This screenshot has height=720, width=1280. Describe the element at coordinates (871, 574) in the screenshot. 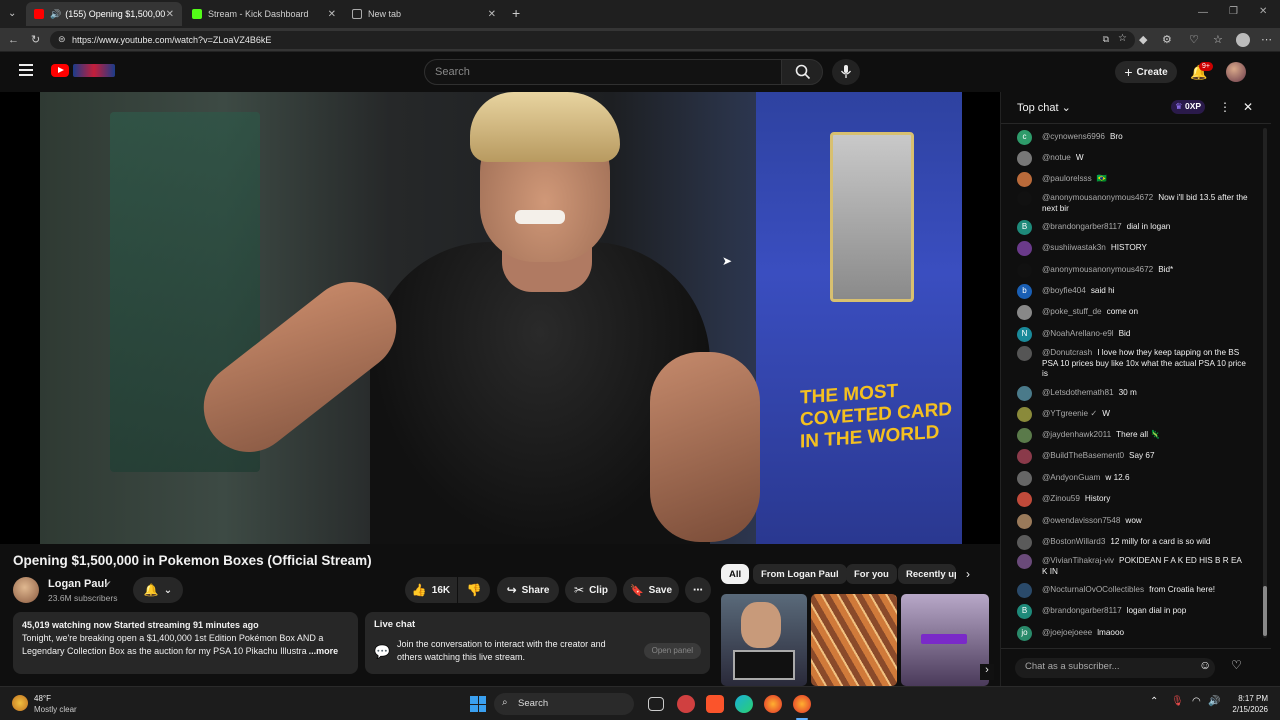

I see `chip-for-you: For you` at that location.